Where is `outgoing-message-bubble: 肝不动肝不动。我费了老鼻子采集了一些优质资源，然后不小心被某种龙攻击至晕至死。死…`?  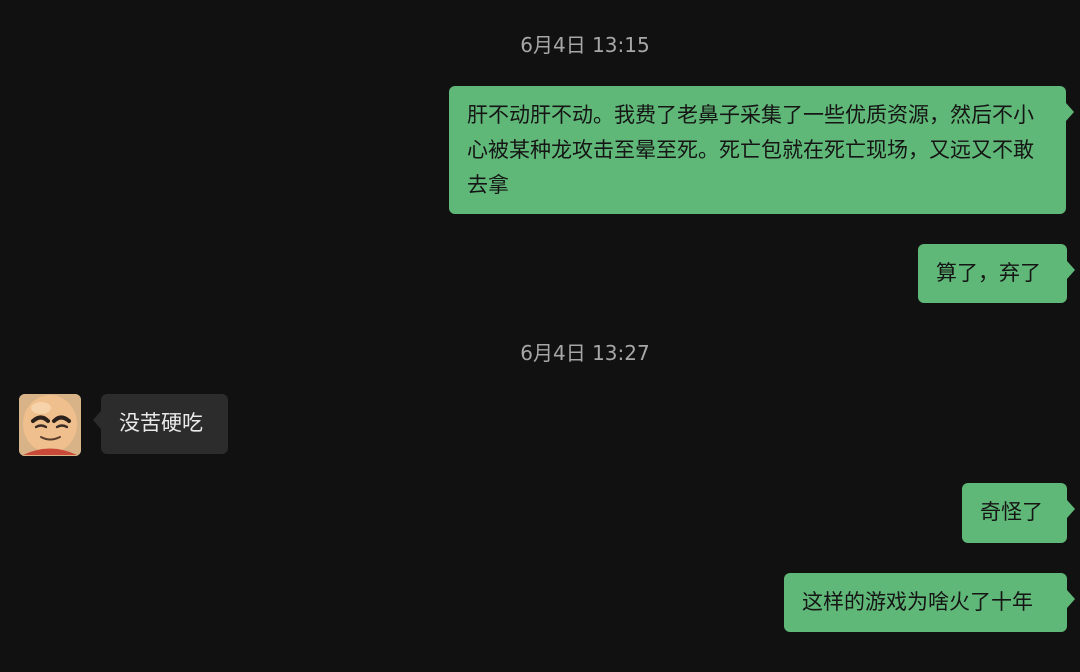 outgoing-message-bubble: 肝不动肝不动。我费了老鼻子采集了一些优质资源，然后不小心被某种龙攻击至晕至死。死… is located at coordinates (761, 150).